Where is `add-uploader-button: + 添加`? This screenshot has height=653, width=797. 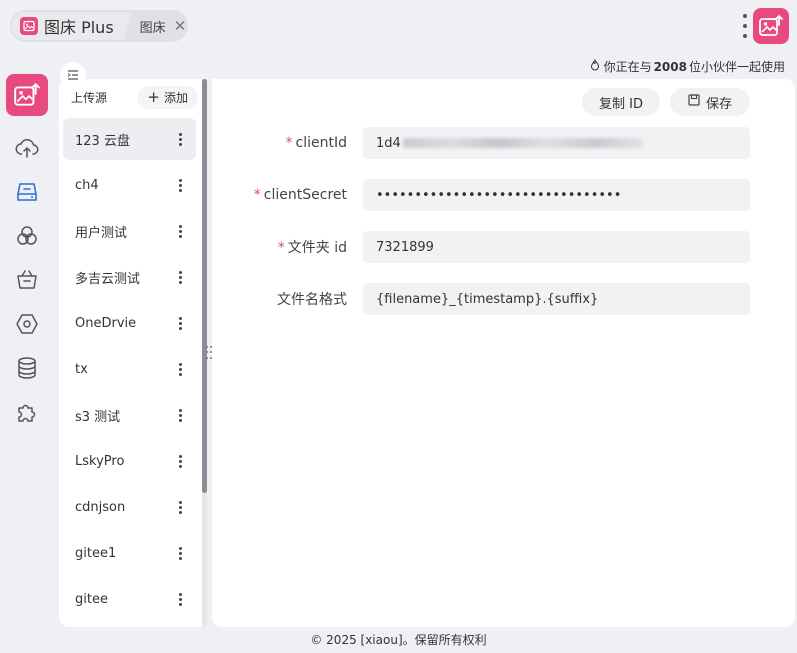
add-uploader-button: + 添加 is located at coordinates (167, 97).